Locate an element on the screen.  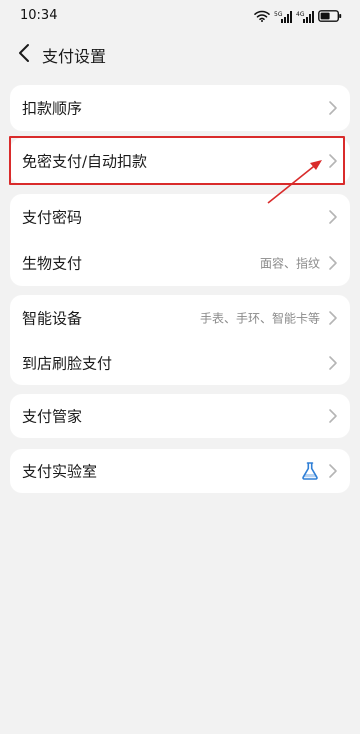
list-item-label: 扣款顺序 is located at coordinates (52, 108).